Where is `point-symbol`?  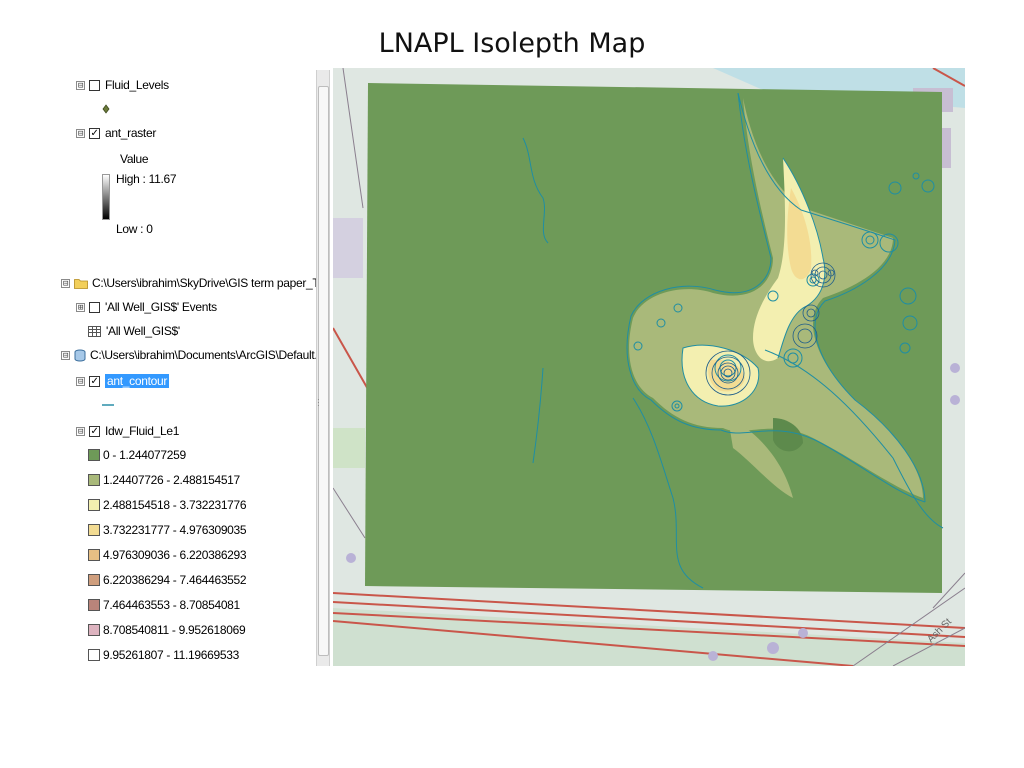 point-symbol is located at coordinates (106, 109).